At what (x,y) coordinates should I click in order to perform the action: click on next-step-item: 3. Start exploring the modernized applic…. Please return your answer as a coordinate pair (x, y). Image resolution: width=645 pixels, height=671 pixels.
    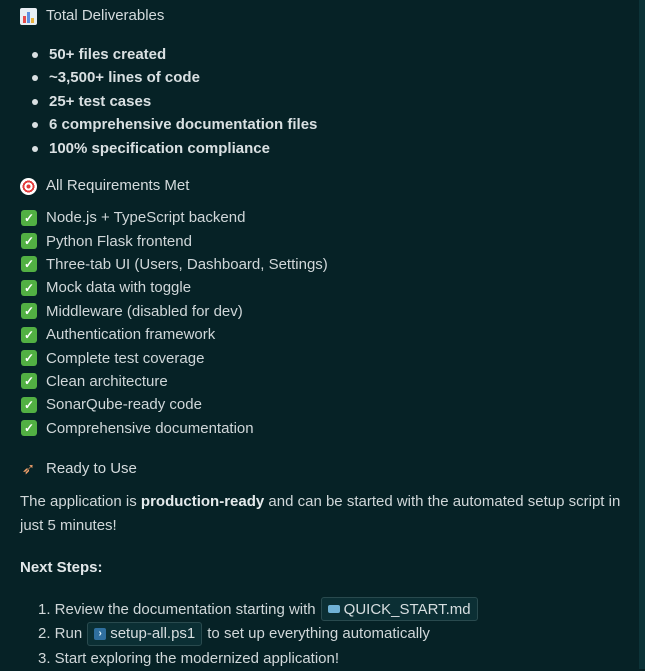
    Looking at the image, I should click on (260, 658).